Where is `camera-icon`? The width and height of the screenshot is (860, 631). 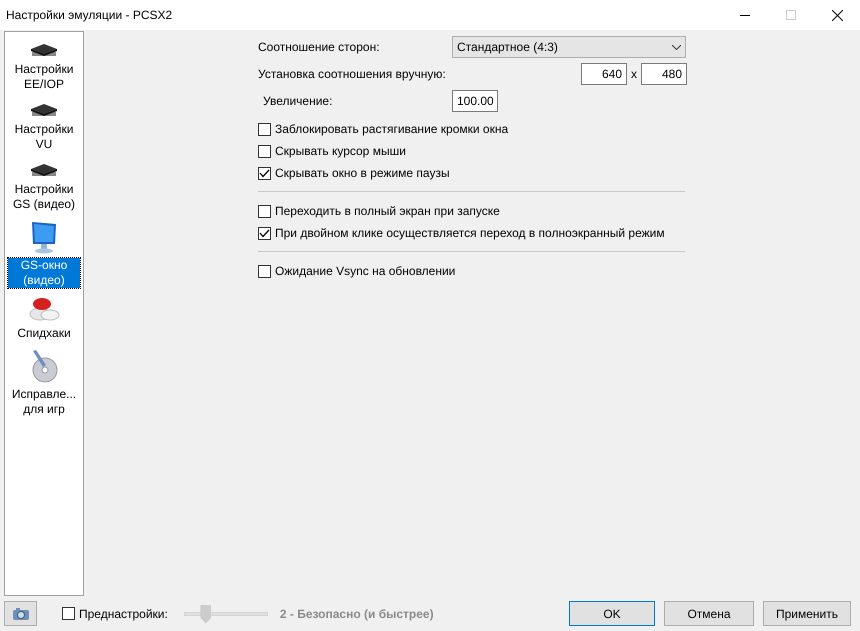 camera-icon is located at coordinates (21, 614).